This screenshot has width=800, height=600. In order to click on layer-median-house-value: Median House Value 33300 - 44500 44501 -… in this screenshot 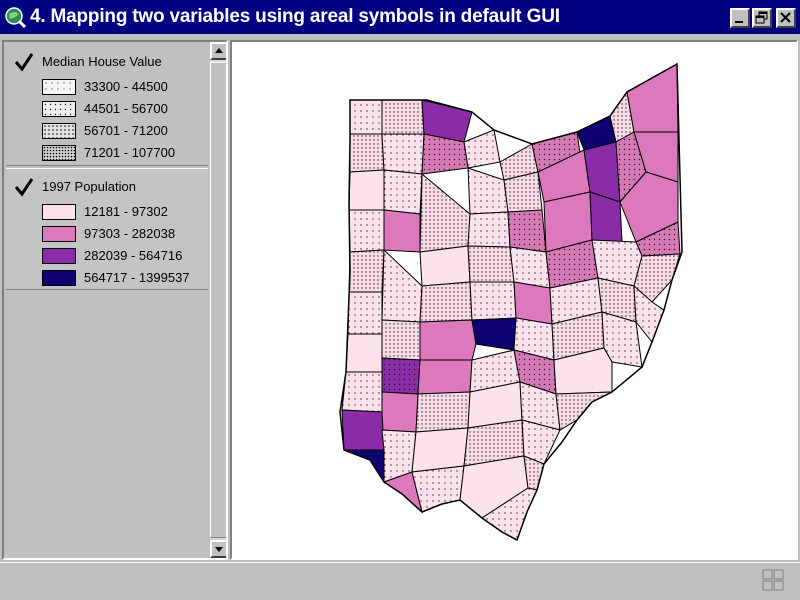, I will do `click(107, 105)`.